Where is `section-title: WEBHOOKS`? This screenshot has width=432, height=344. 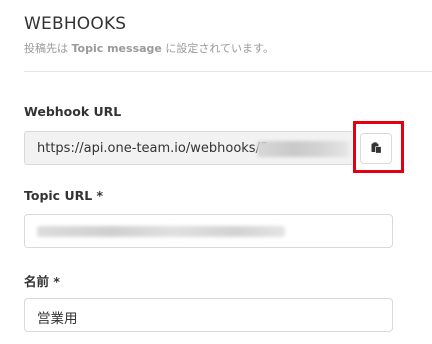 section-title: WEBHOOKS is located at coordinates (75, 24).